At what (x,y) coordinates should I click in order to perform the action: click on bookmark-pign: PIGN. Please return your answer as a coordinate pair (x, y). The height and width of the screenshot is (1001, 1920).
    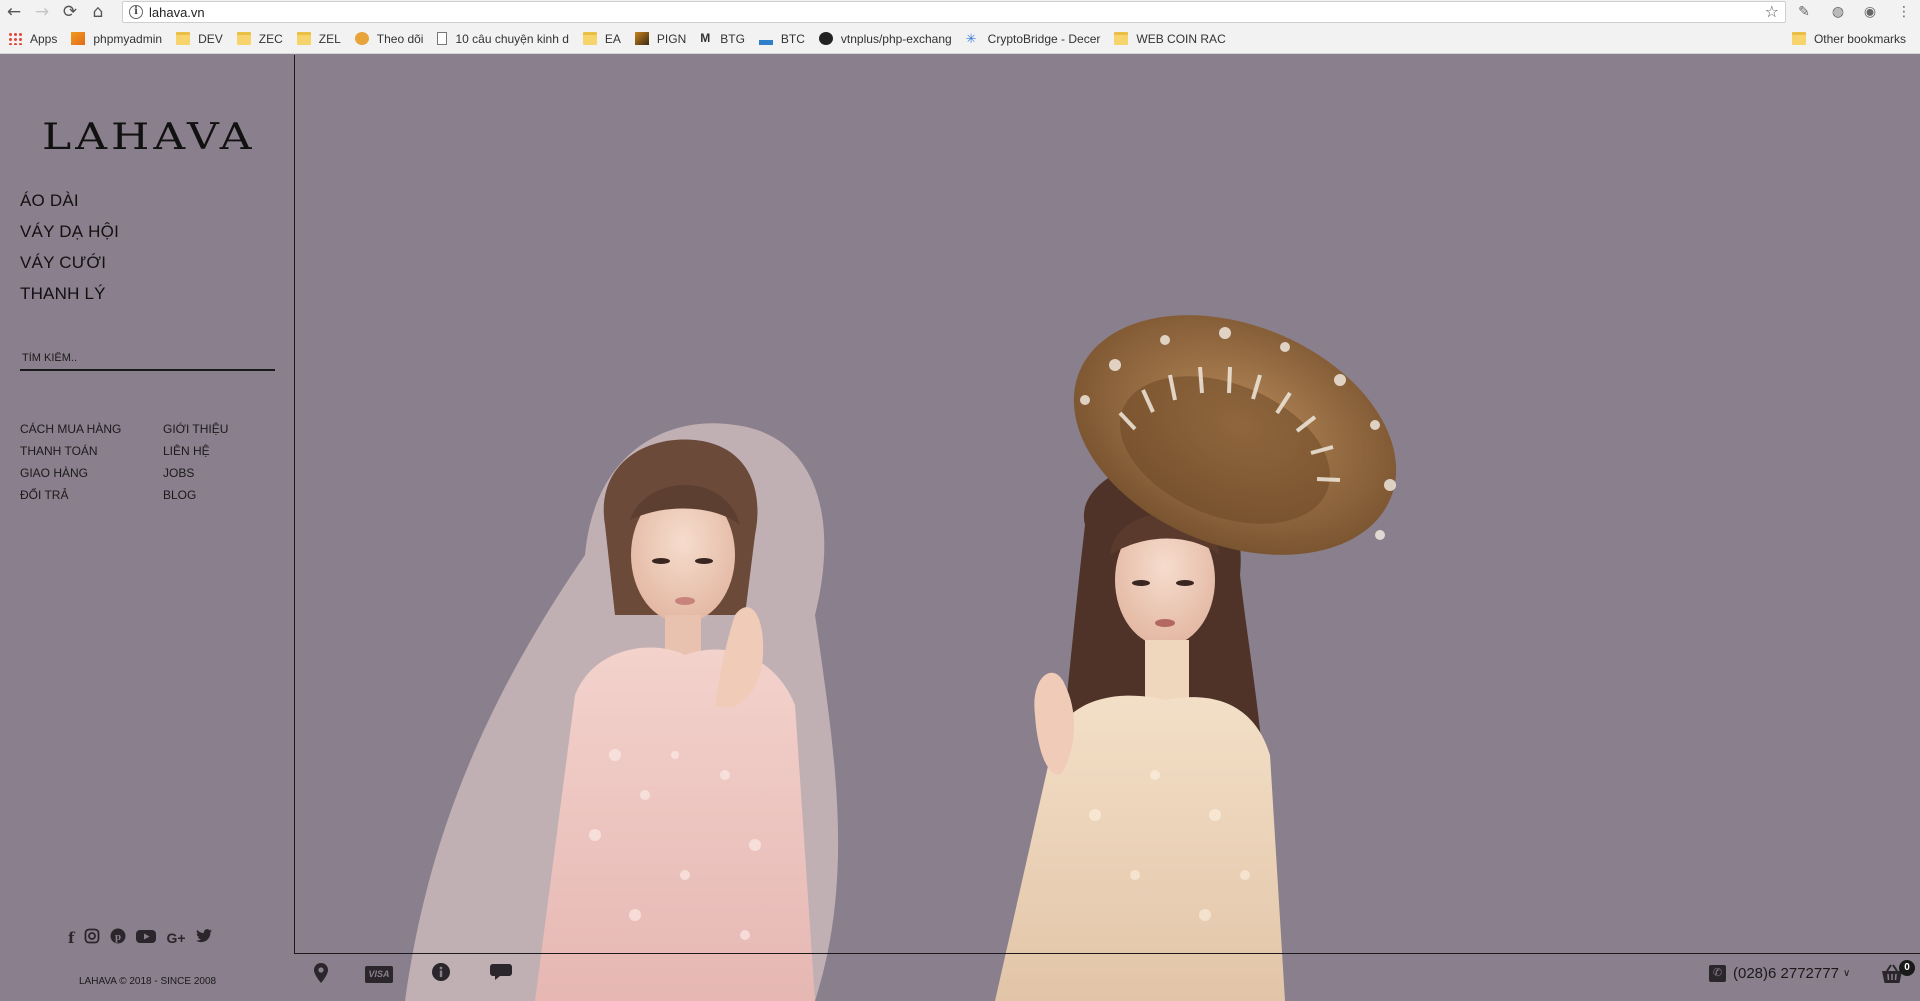
    Looking at the image, I should click on (660, 38).